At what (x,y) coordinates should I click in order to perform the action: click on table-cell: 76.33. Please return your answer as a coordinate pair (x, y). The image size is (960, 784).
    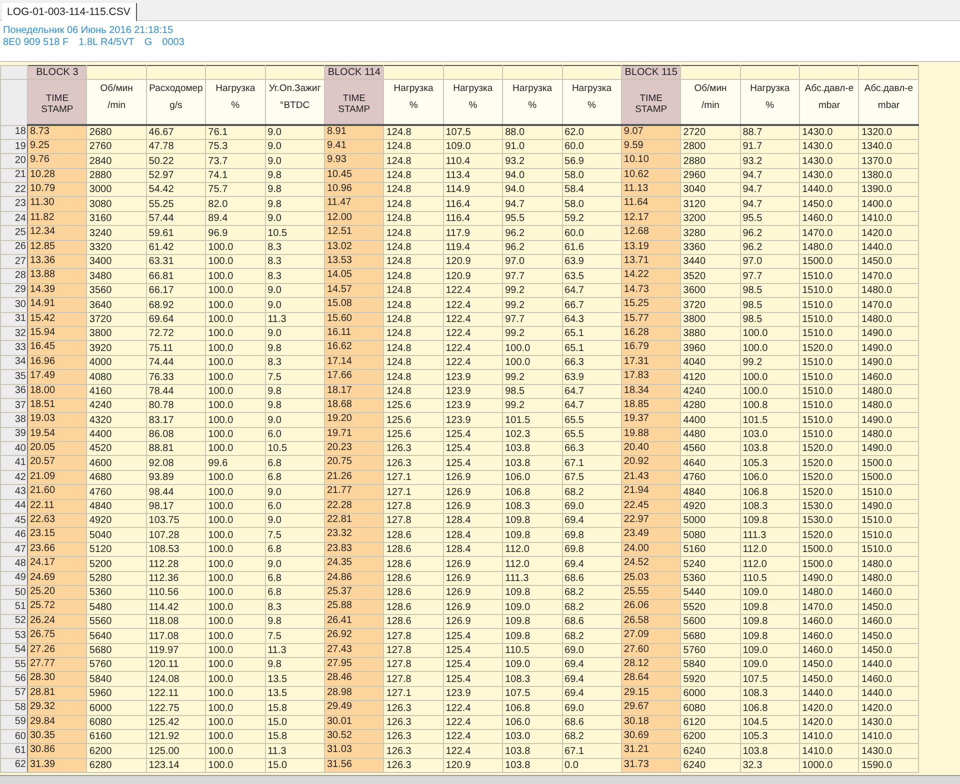
    Looking at the image, I should click on (176, 377).